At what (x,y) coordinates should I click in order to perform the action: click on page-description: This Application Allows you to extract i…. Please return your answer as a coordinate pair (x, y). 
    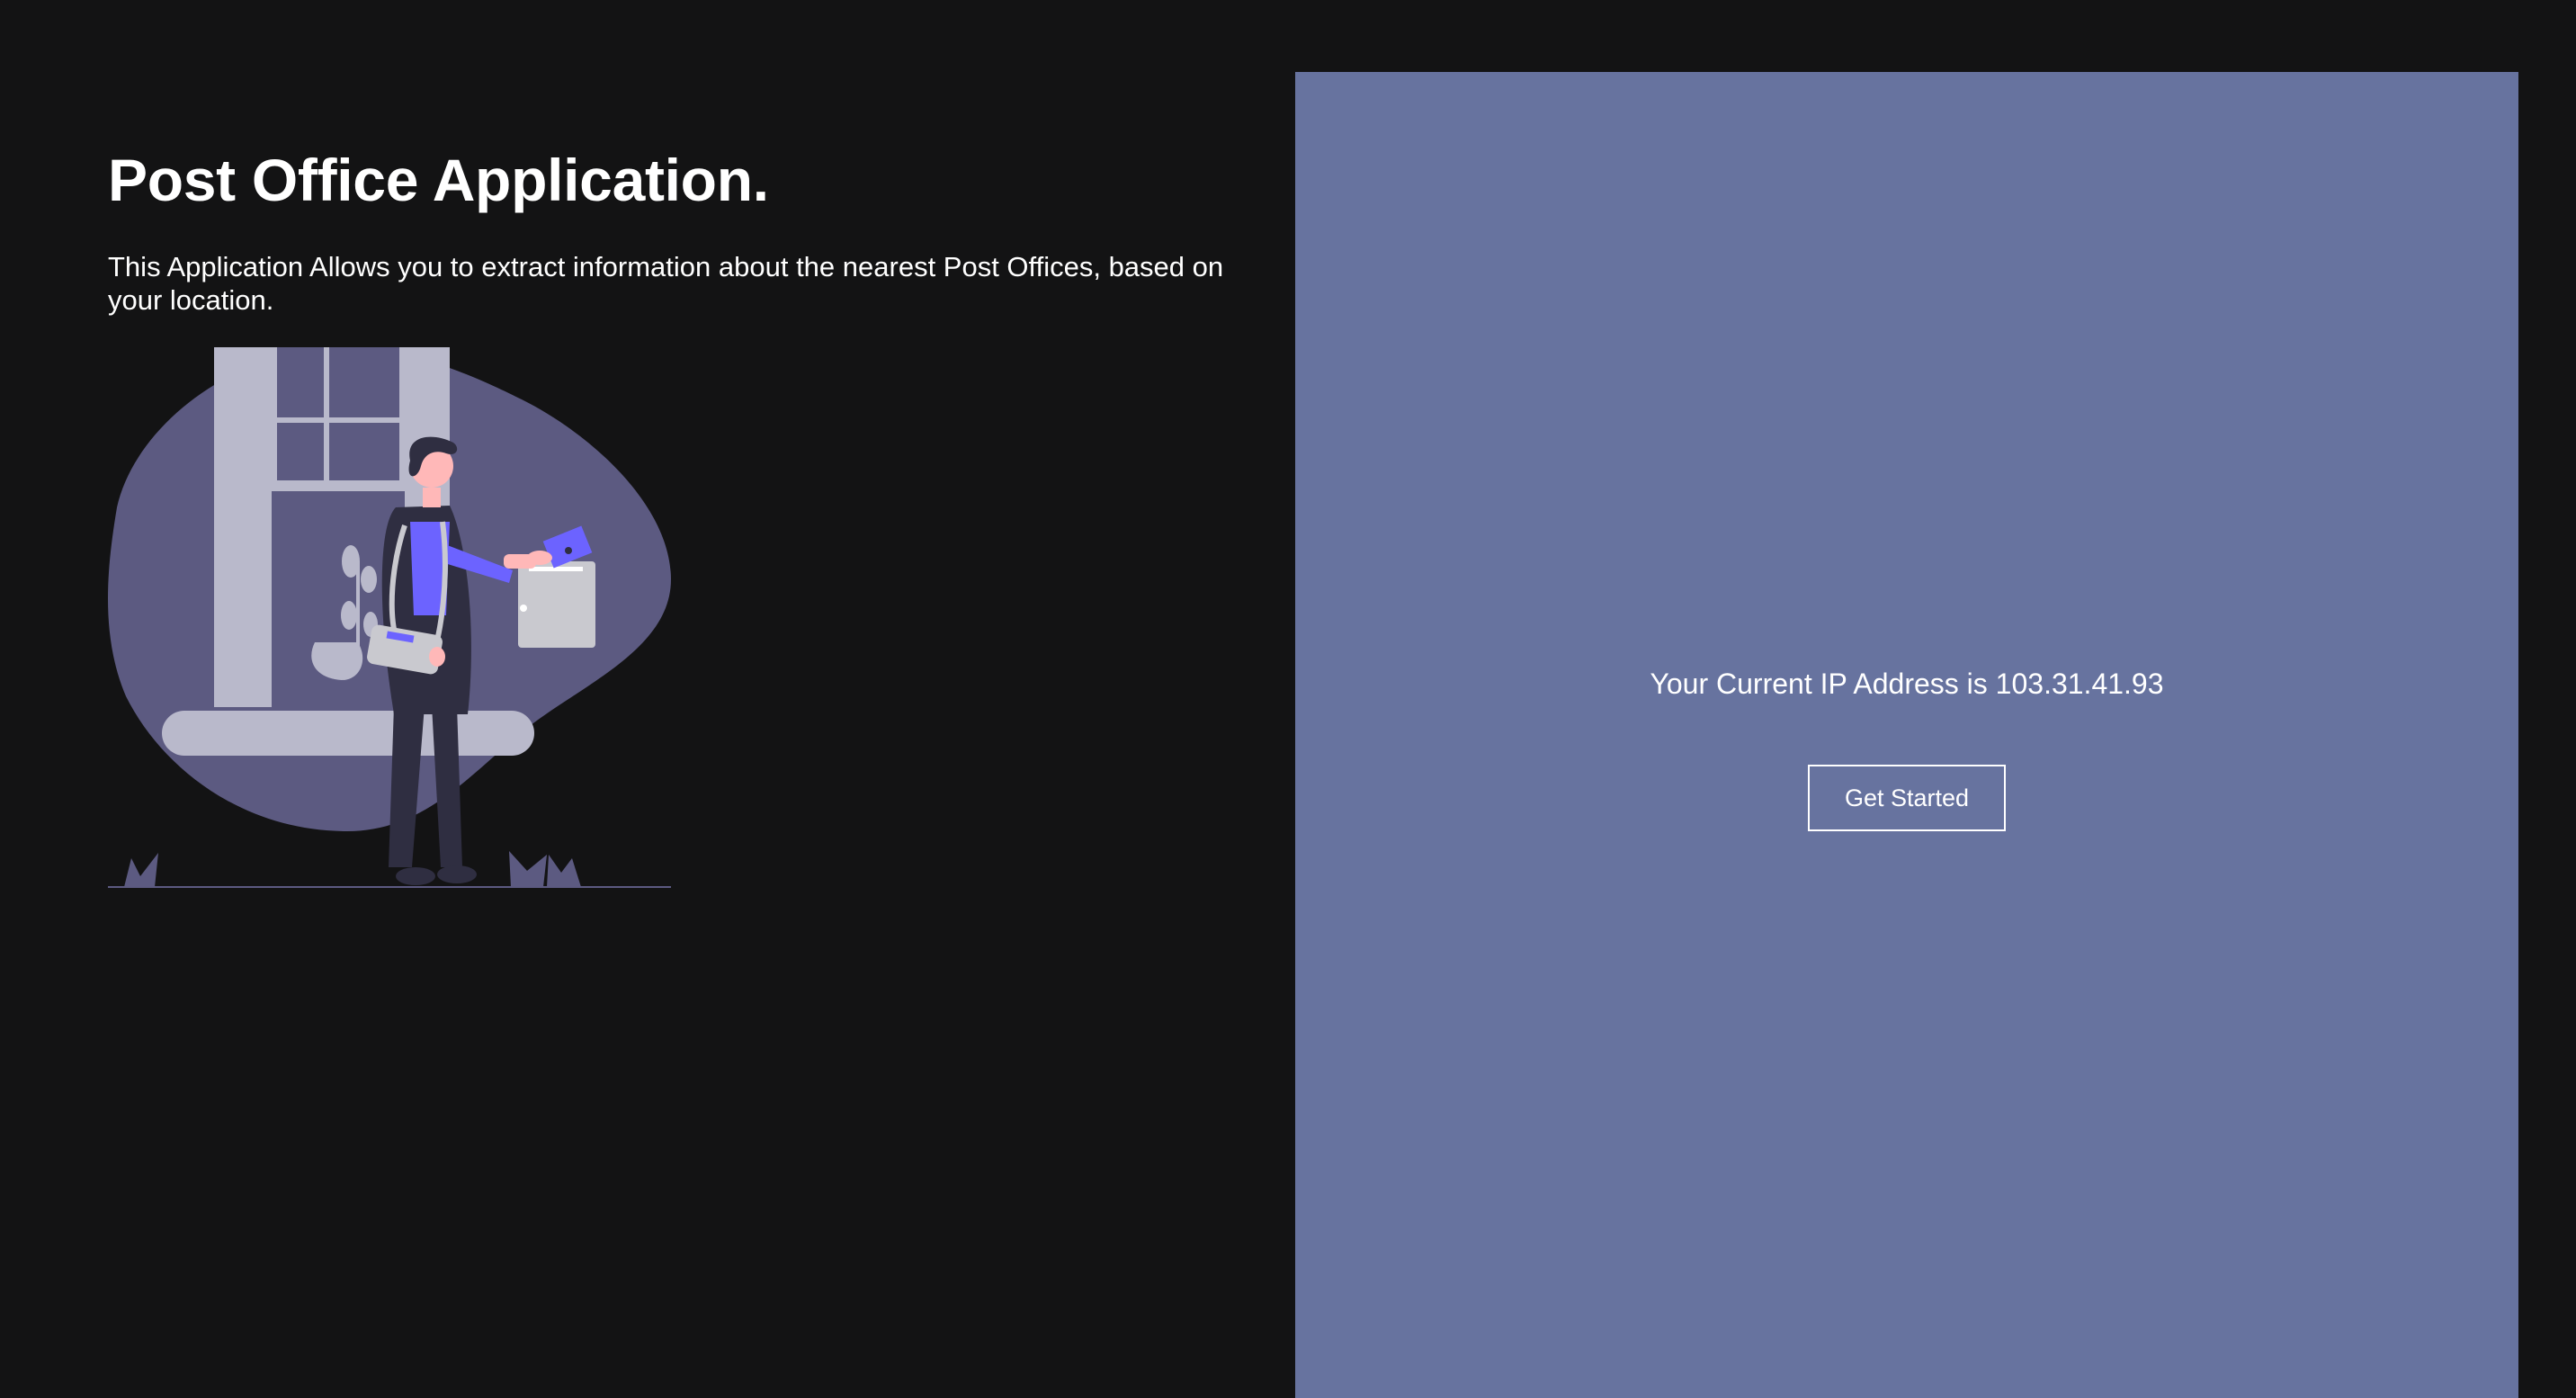
    Looking at the image, I should click on (666, 283).